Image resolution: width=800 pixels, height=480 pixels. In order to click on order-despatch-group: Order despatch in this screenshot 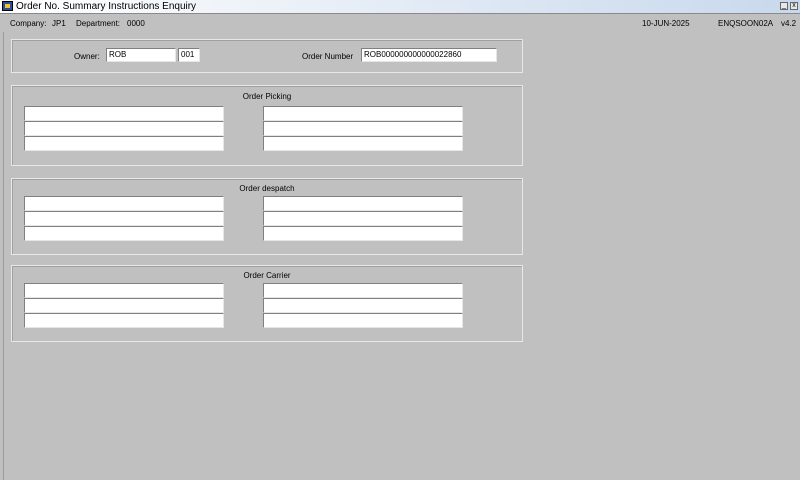, I will do `click(267, 216)`.